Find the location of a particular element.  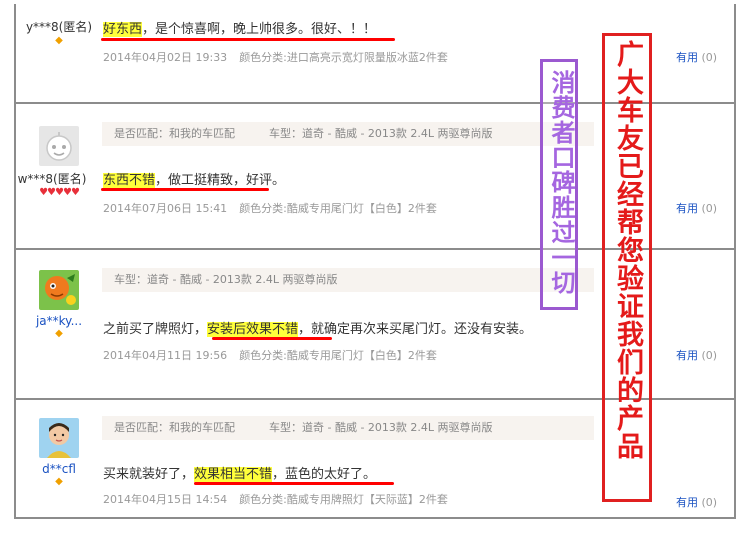

verified-callout: 广大车友已经帮您验证我们的产品 is located at coordinates (627, 267).